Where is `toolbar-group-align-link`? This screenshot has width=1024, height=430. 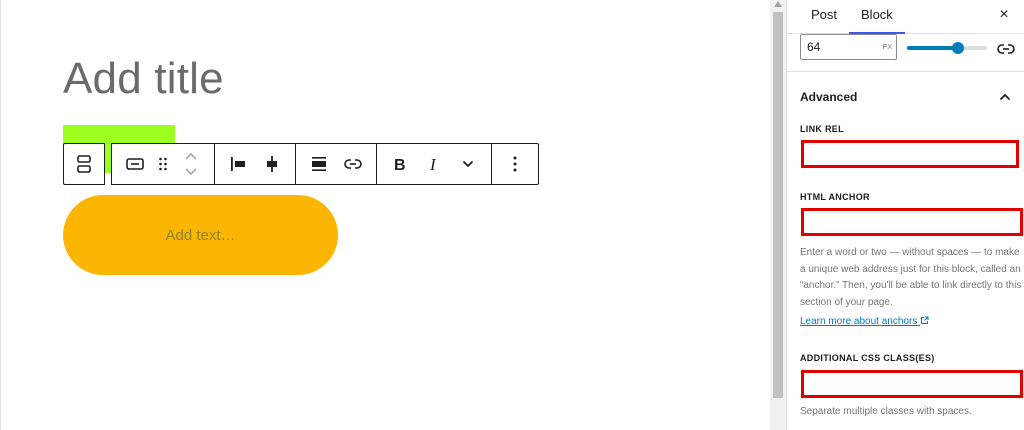 toolbar-group-align-link is located at coordinates (336, 164).